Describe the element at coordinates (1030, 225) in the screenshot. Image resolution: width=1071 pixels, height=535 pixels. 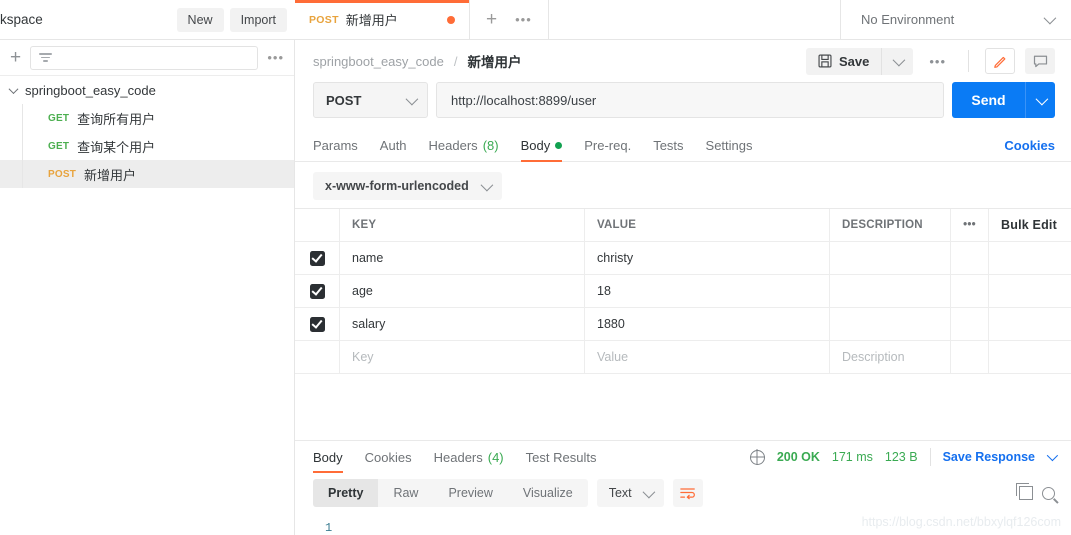
I see `bulk-edit-link: Bulk Edit` at that location.